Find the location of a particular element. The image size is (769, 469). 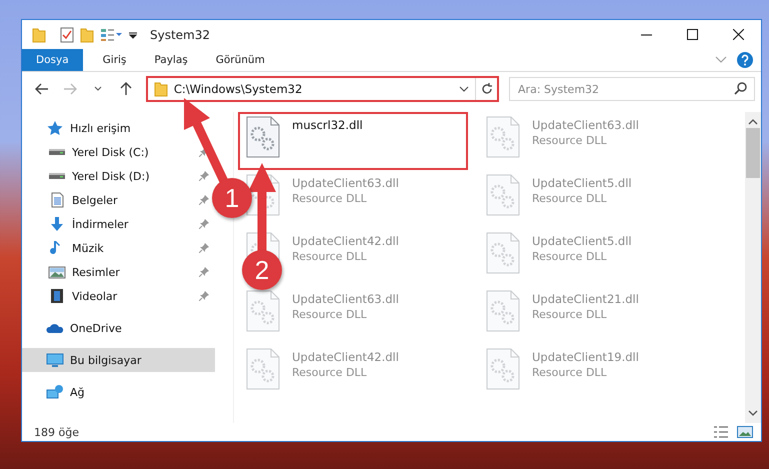

search-icon is located at coordinates (741, 88).